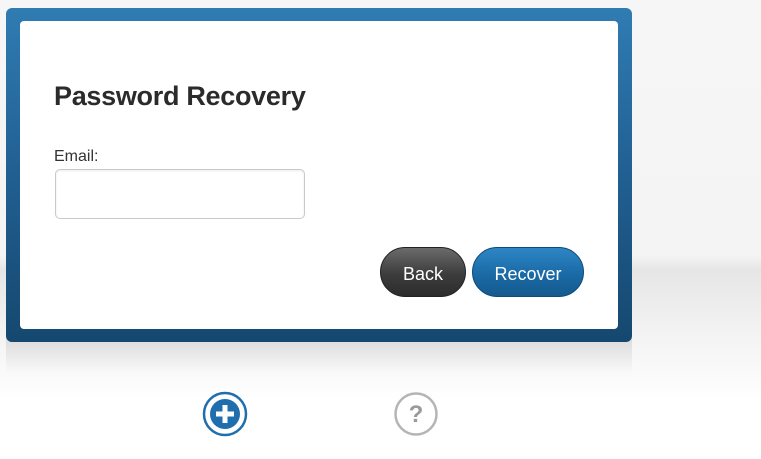 This screenshot has height=459, width=761. I want to click on question-circle-icon: ?, so click(416, 414).